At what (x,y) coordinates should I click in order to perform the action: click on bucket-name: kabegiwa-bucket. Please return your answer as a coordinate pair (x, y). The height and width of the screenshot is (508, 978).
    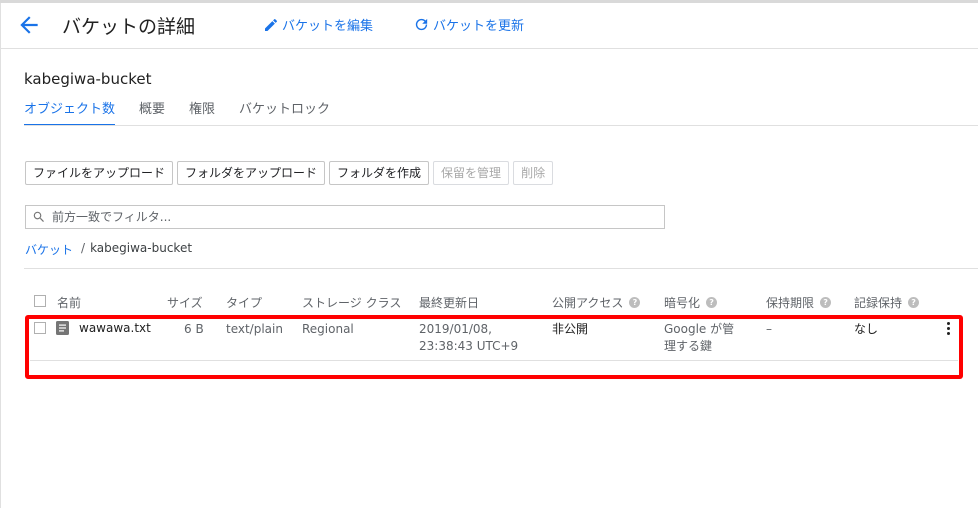
    Looking at the image, I should click on (88, 79).